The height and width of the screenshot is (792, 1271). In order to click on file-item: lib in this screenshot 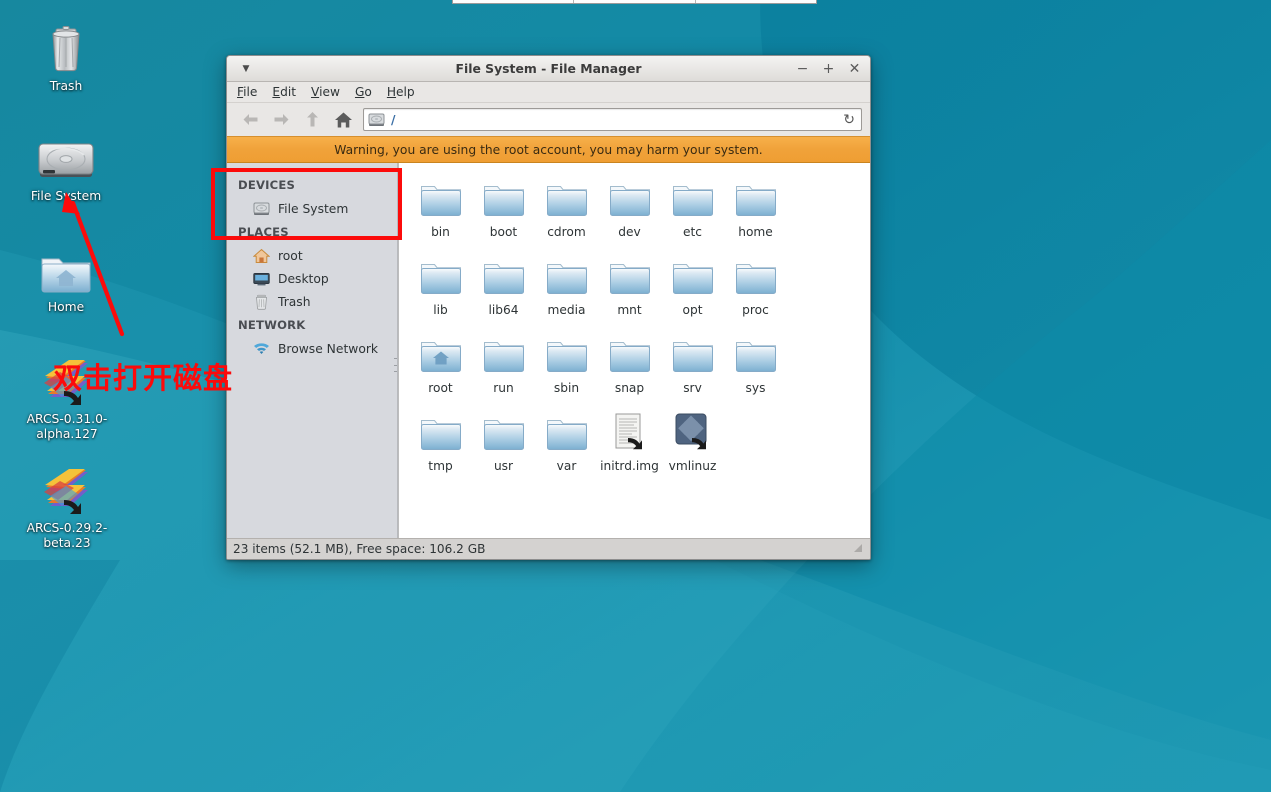, I will do `click(440, 286)`.